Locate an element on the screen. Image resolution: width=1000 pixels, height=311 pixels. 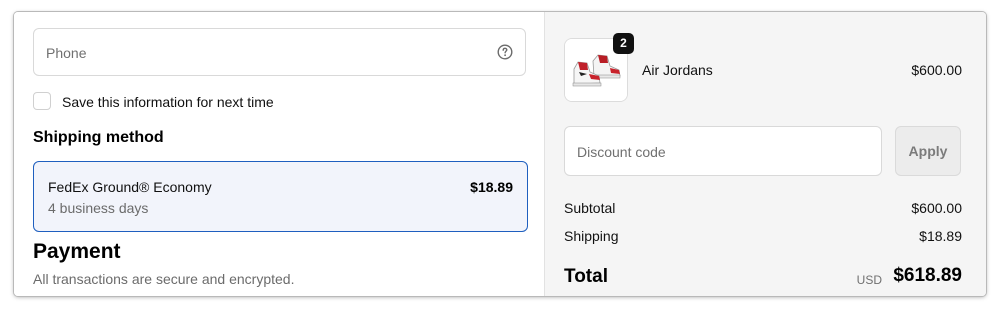
total-currency: USD is located at coordinates (869, 280).